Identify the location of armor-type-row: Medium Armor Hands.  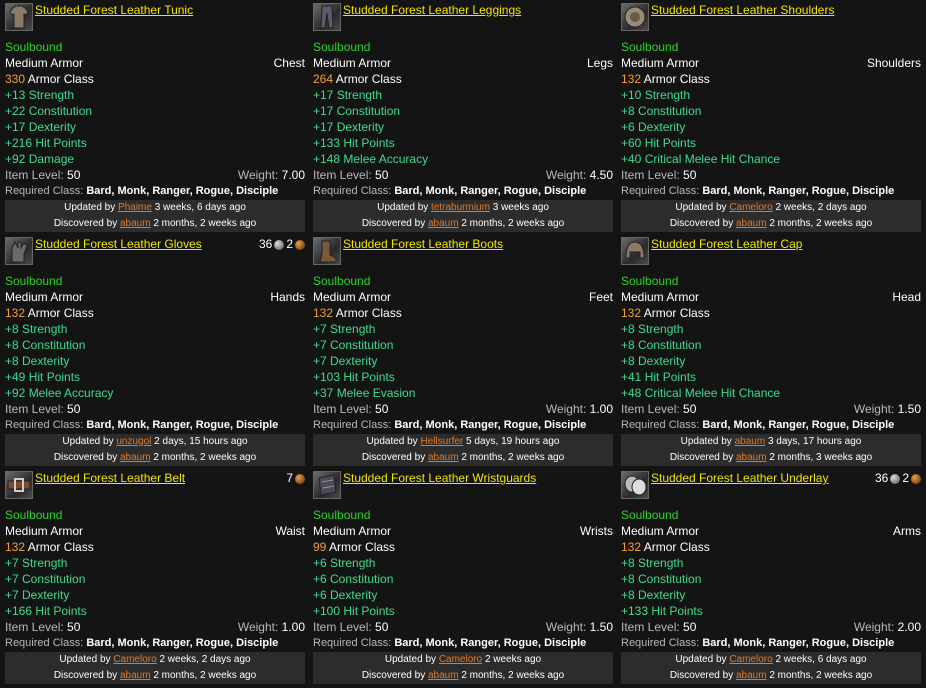
(155, 297).